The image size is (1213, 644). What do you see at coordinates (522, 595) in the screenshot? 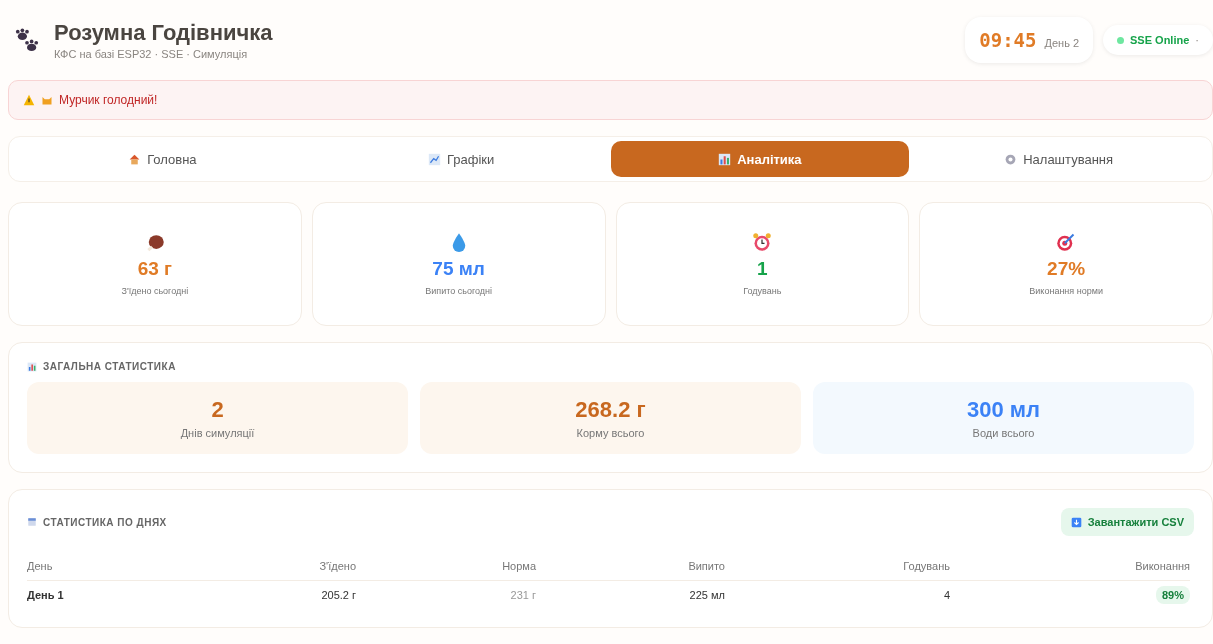
I see `table-cell-text: 231 г` at bounding box center [522, 595].